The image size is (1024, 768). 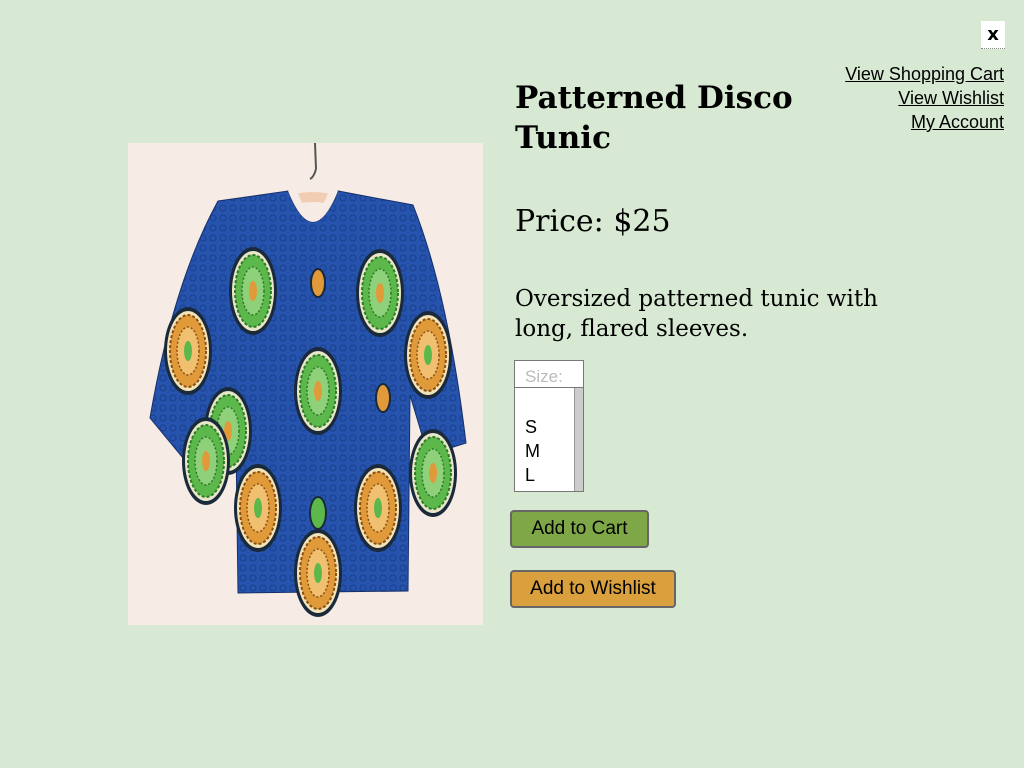 What do you see at coordinates (924, 74) in the screenshot?
I see `view-shopping-cart-link: View Shopping Cart` at bounding box center [924, 74].